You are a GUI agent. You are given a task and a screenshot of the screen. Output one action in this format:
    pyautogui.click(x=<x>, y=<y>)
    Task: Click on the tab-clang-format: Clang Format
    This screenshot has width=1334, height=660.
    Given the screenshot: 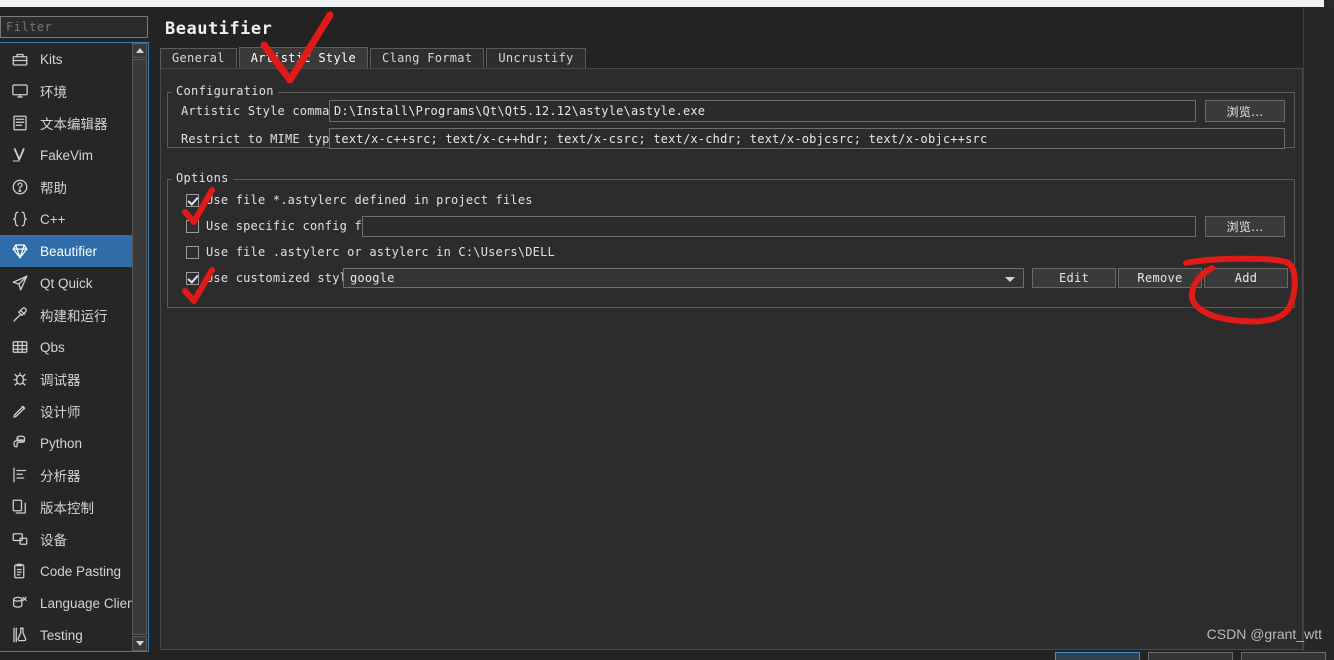 What is the action you would take?
    pyautogui.click(x=427, y=58)
    